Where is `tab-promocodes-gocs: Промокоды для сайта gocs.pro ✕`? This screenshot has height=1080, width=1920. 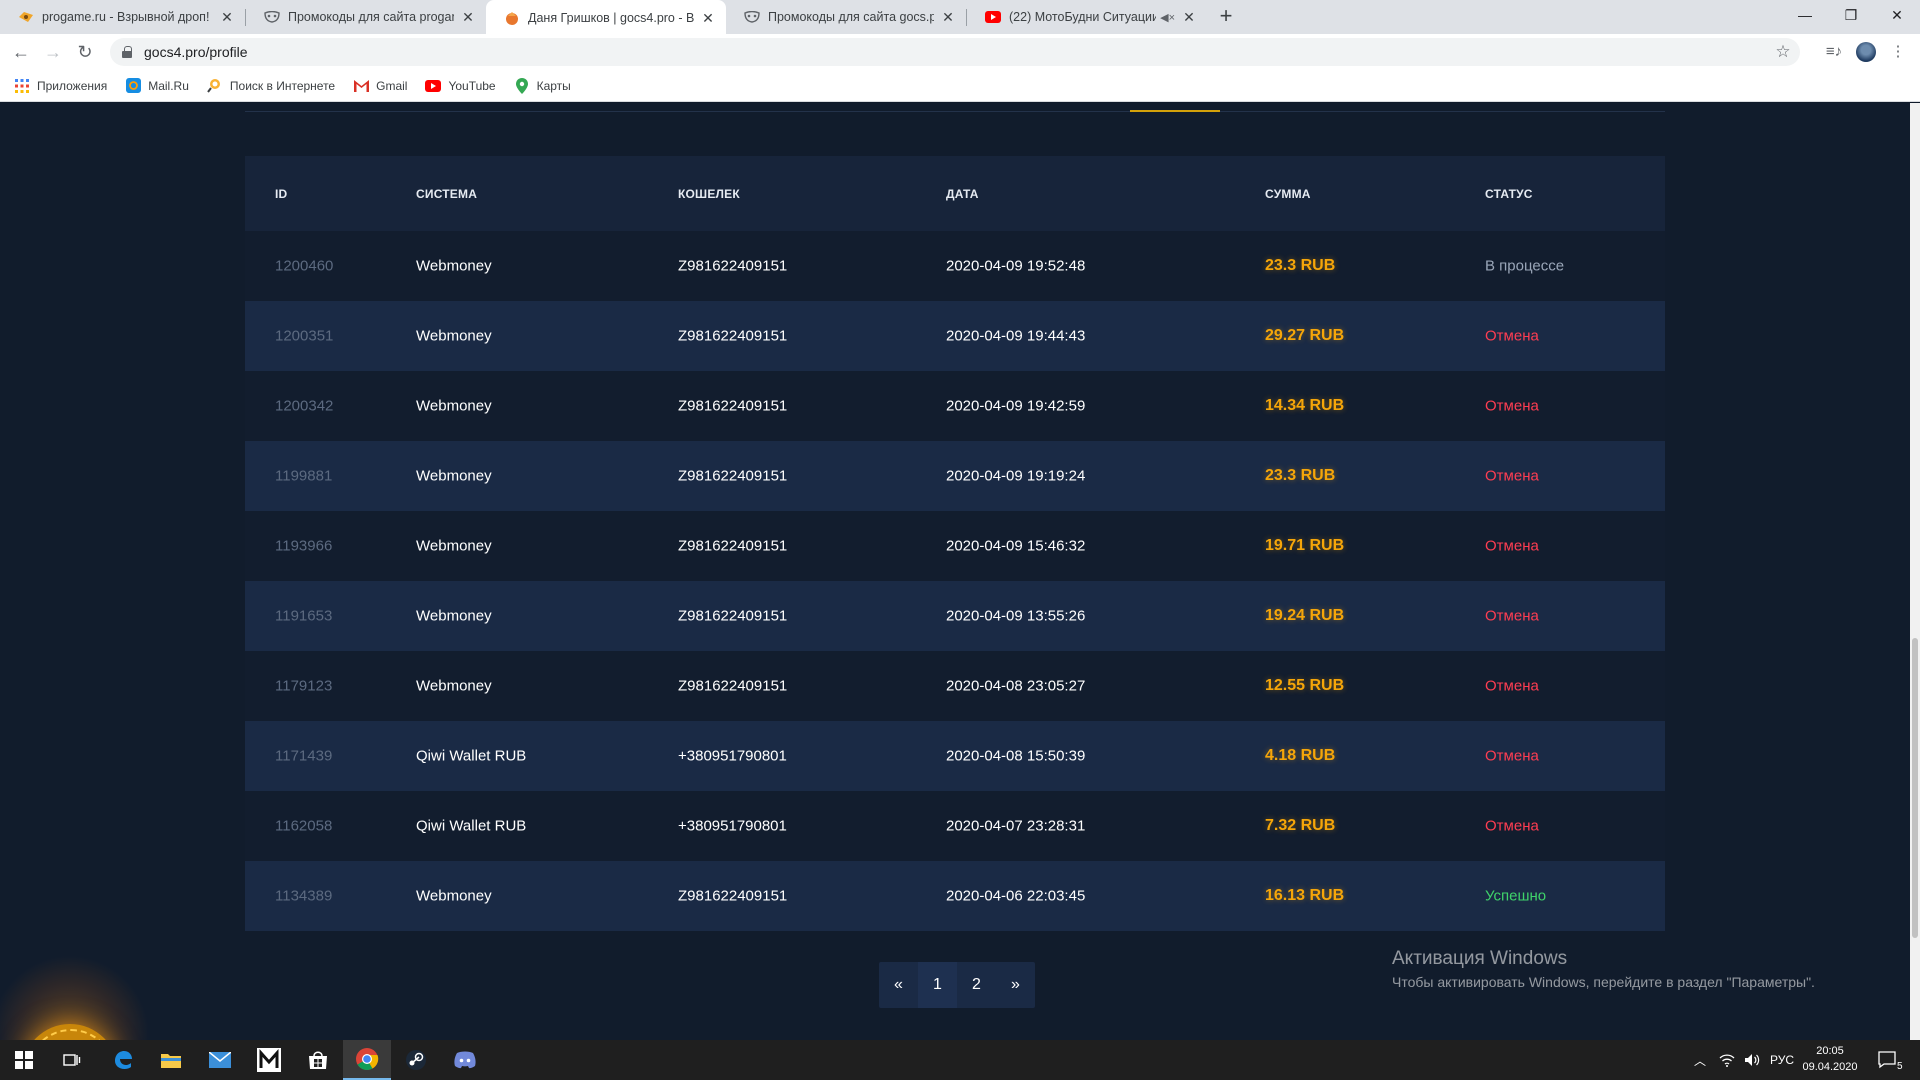
tab-promocodes-gocs: Промокоды для сайта gocs.pro ✕ is located at coordinates (846, 17).